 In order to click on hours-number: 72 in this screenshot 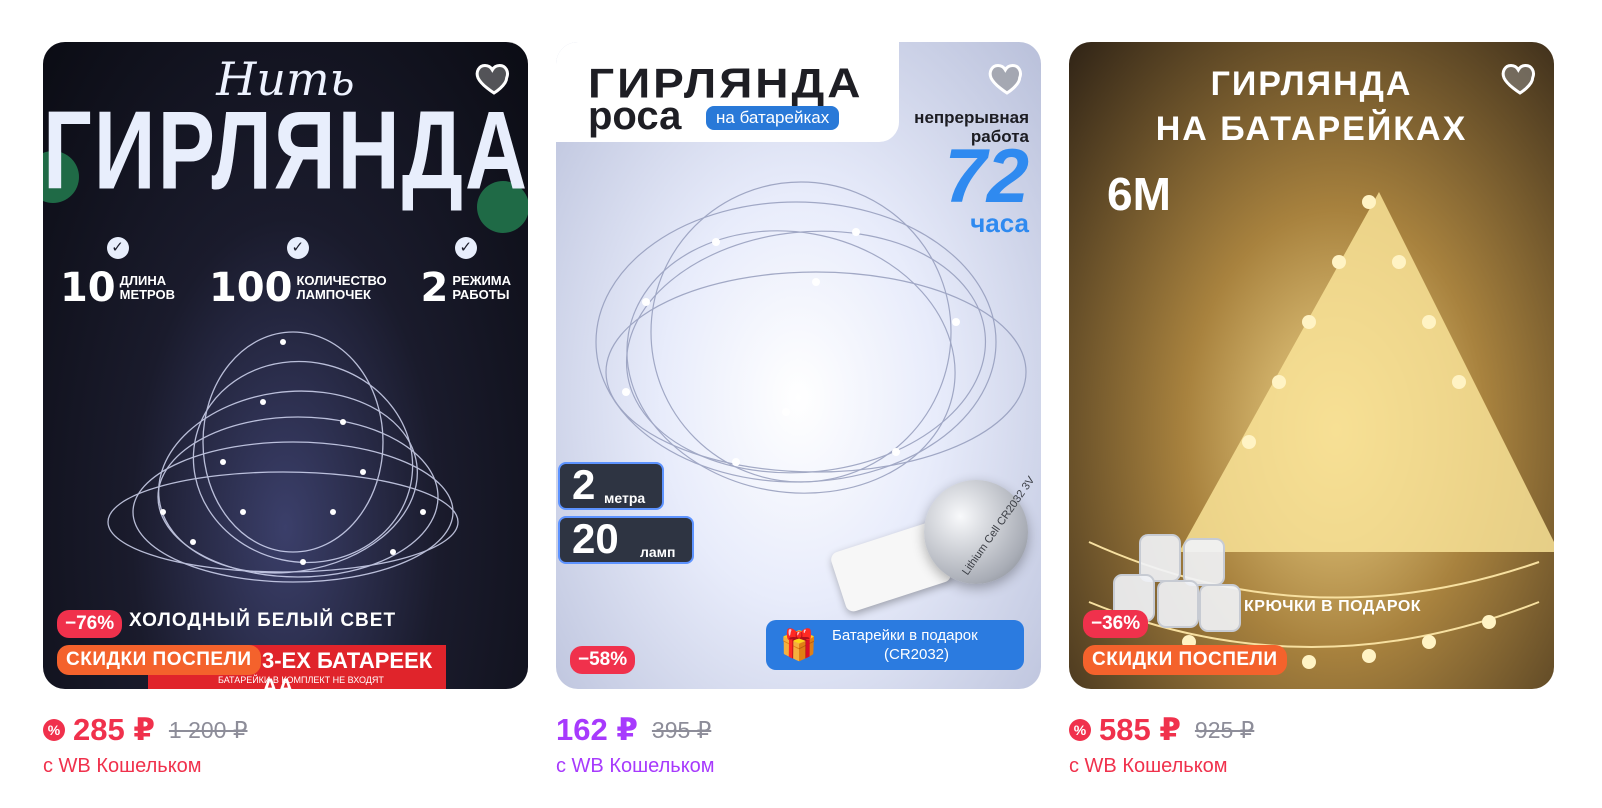, I will do `click(986, 176)`.